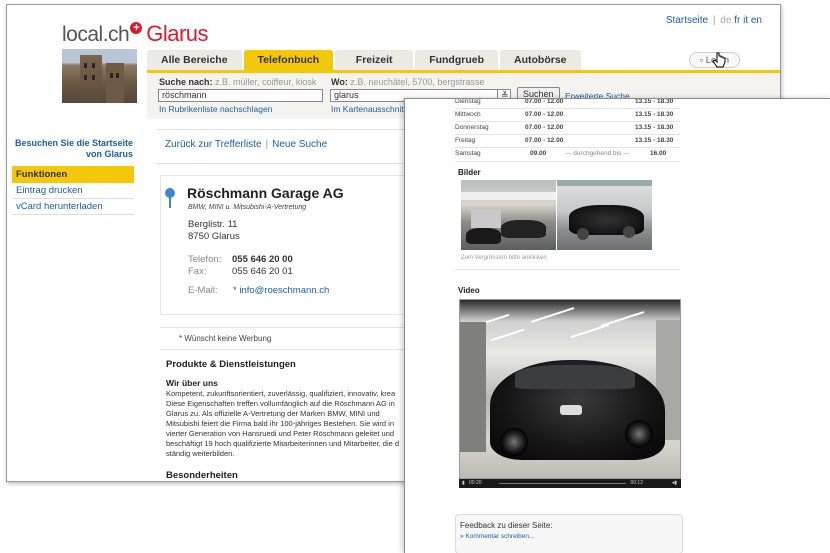  I want to click on video-time-total: 00:12, so click(636, 483).